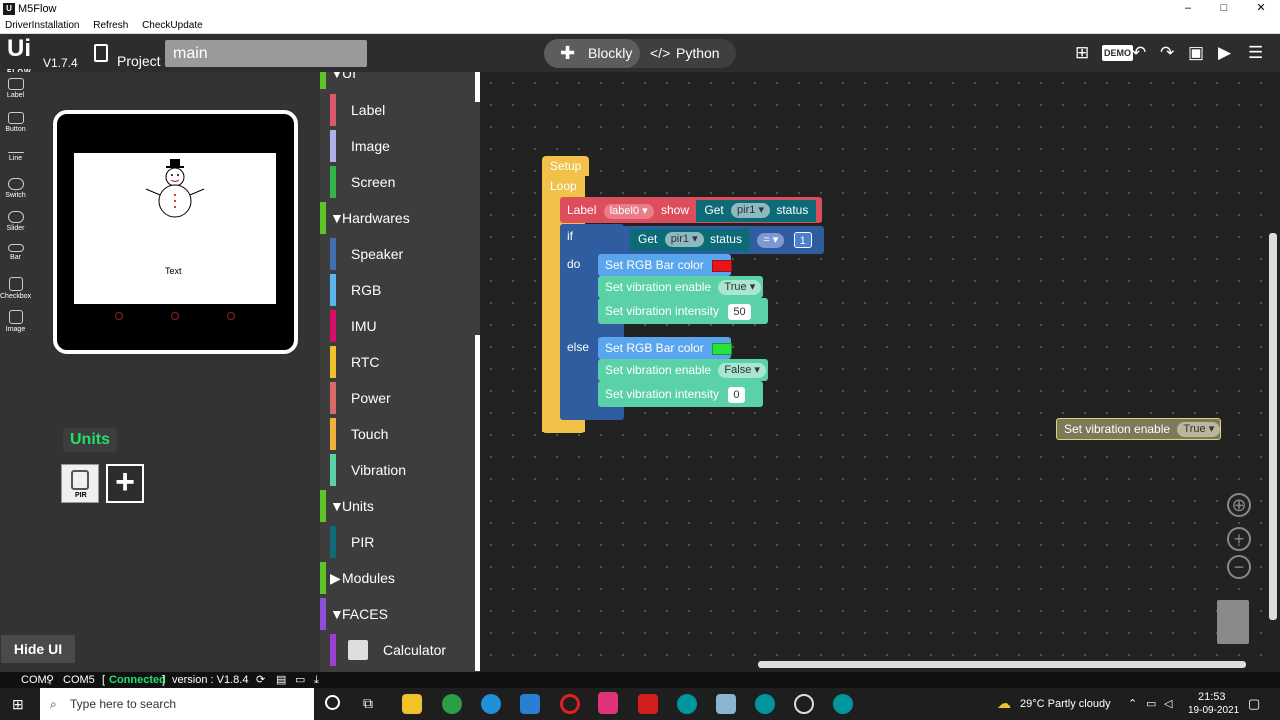 Image resolution: width=1280 pixels, height=720 pixels. Describe the element at coordinates (742, 371) in the screenshot. I see `enable-dropdown: False ▾` at that location.